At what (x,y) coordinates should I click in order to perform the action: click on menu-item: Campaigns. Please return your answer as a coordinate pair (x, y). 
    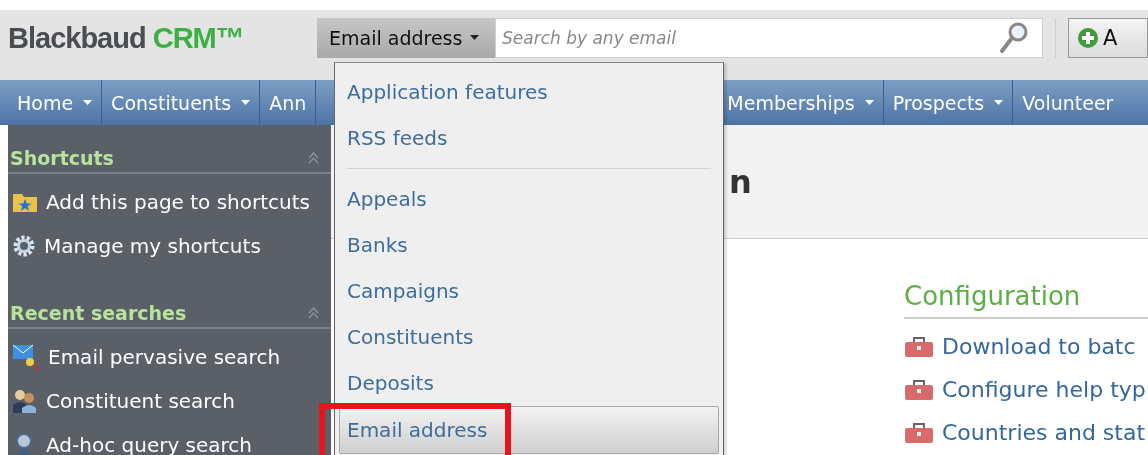
    Looking at the image, I should click on (527, 291).